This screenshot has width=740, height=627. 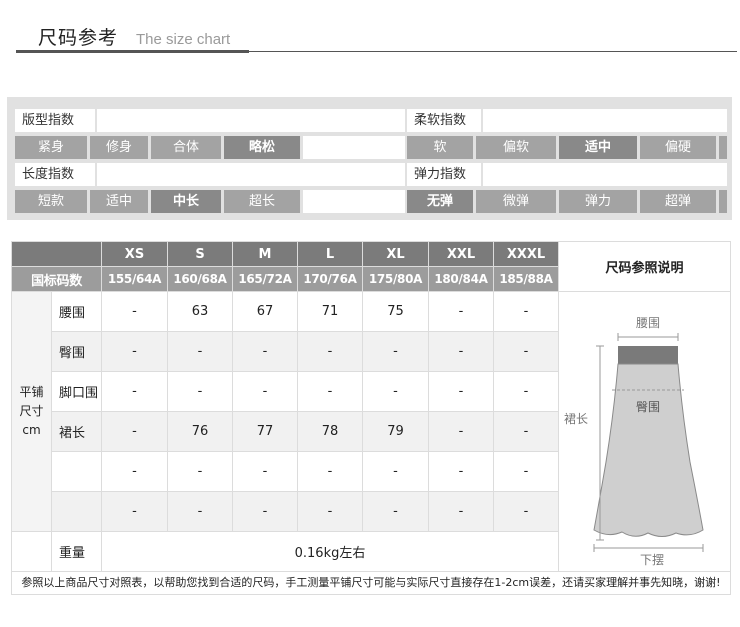 I want to click on row-label-length: 裙长, so click(x=76, y=431).